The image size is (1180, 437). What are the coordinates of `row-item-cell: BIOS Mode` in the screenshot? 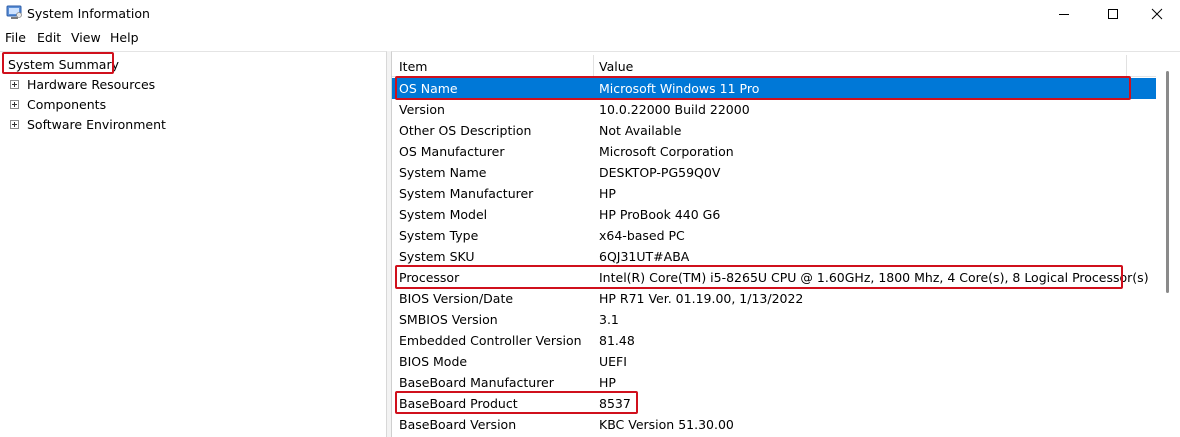 It's located at (433, 361).